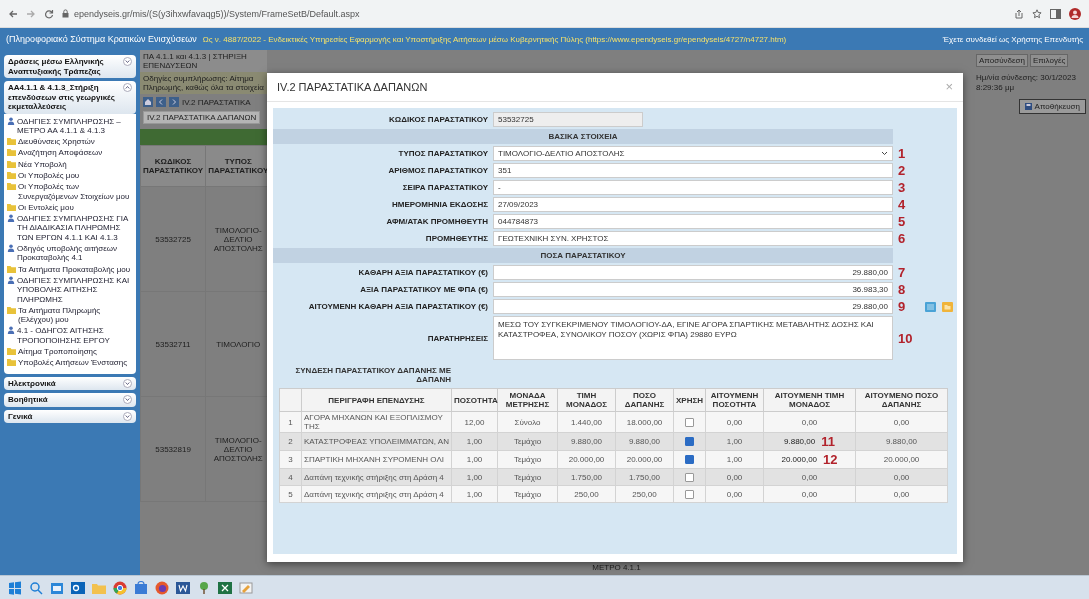 The image size is (1089, 599). What do you see at coordinates (75, 228) in the screenshot?
I see `sidebar-link: ΟΔΗΓΙΕΣ ΣΥΜΠΛΗΡΩΣΗΣ ΓΙΑ ΤΗ ΔΙΑΔΙΚΑΣΙΑ ΠΛΗΡΩΜΗΣ ΤΩΝ ΕΡΓΩΝ 4.1.1 ΚΑΙ 4.1.3` at bounding box center [75, 228].